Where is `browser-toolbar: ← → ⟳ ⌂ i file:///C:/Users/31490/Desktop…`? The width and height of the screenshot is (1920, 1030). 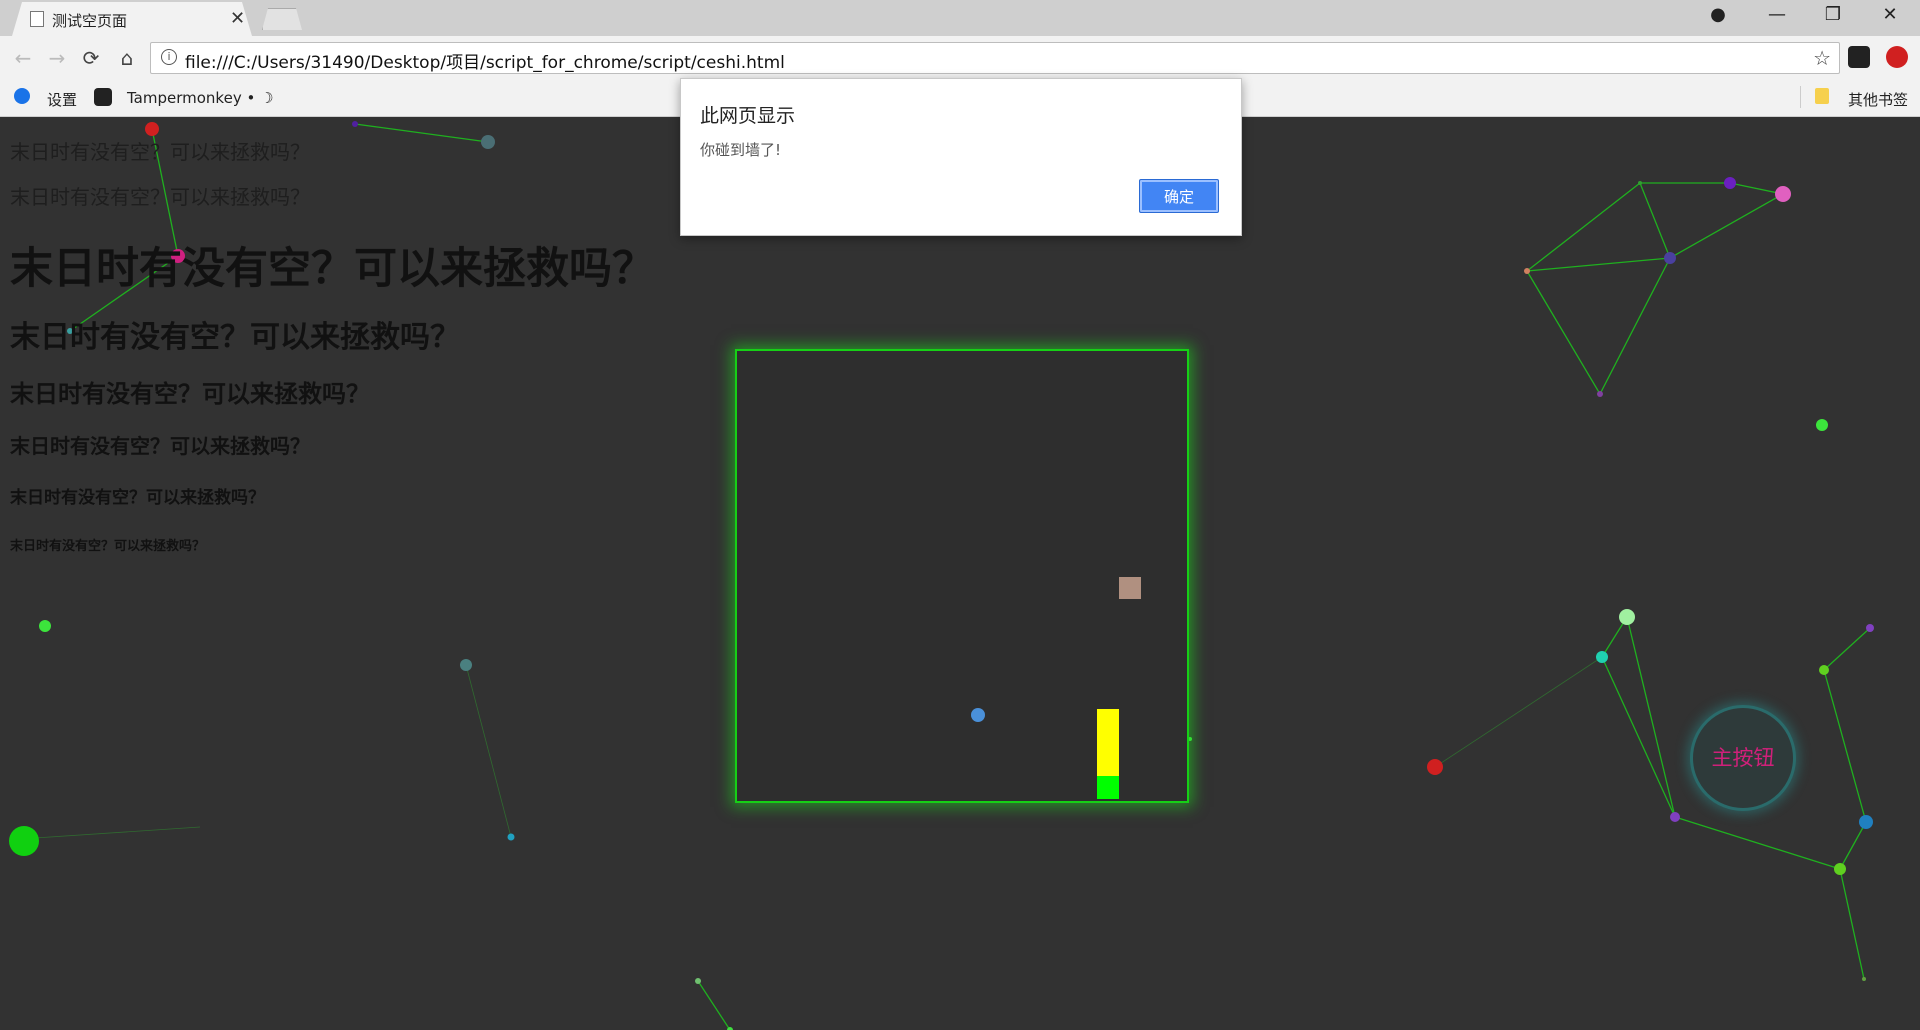
browser-toolbar: ← → ⟳ ⌂ i file:///C:/Users/31490/Desktop… is located at coordinates (960, 58).